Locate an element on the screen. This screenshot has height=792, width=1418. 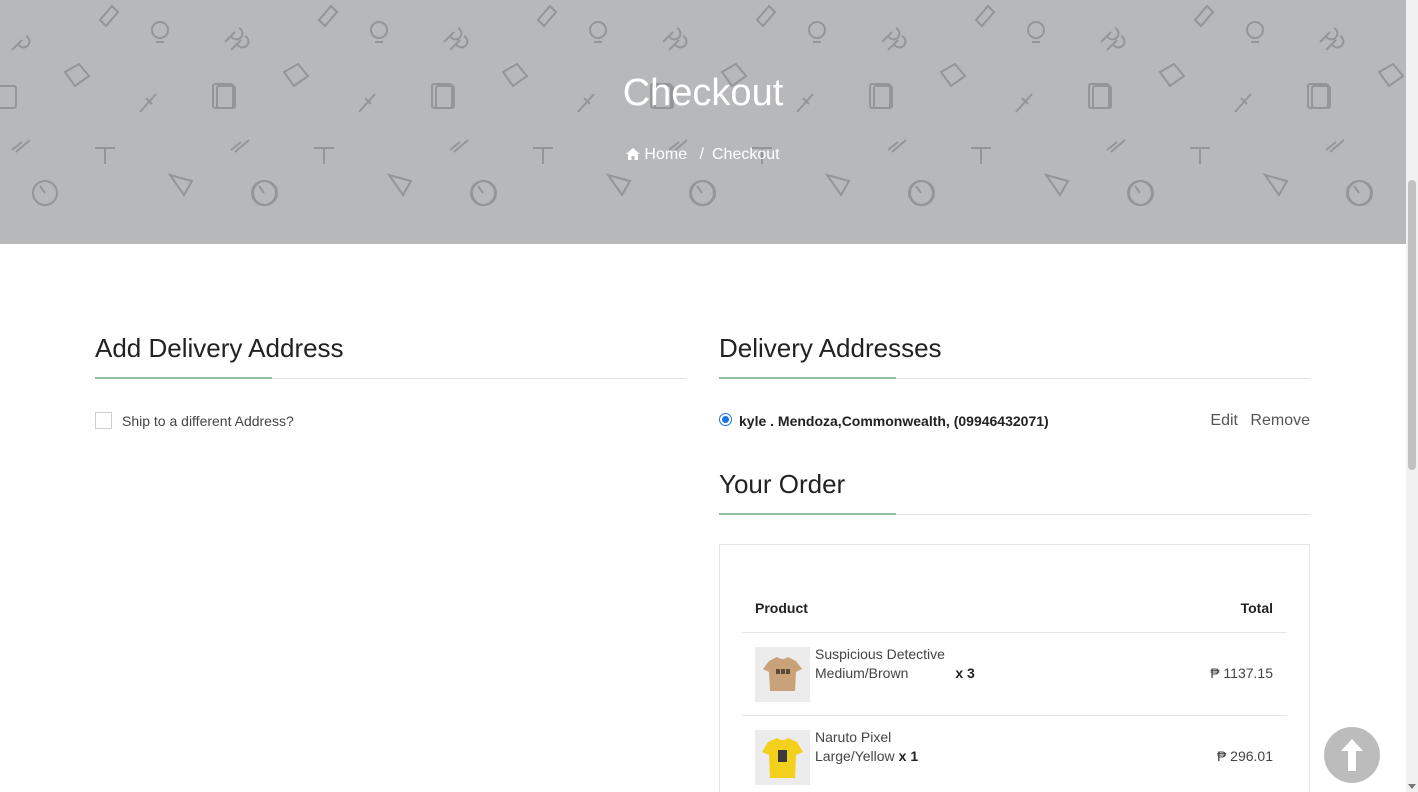
product-name: Suspicious Detective is located at coordinates (880, 654).